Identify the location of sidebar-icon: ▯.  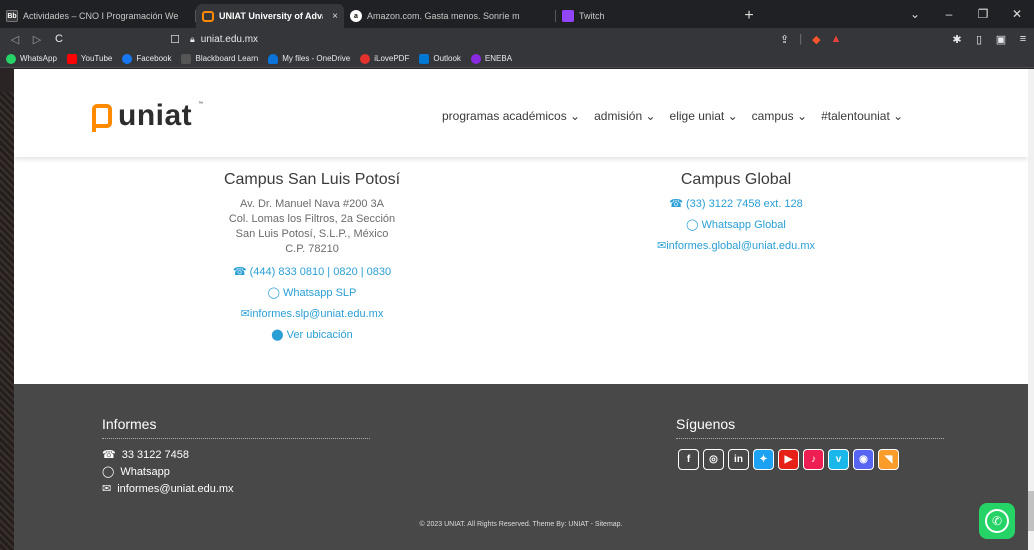
(979, 39).